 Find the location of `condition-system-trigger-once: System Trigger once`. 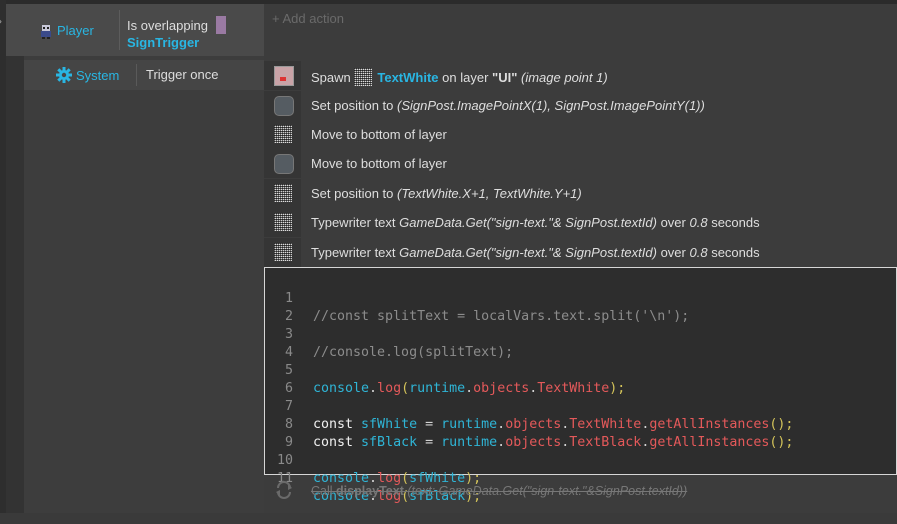

condition-system-trigger-once: System Trigger once is located at coordinates (144, 75).